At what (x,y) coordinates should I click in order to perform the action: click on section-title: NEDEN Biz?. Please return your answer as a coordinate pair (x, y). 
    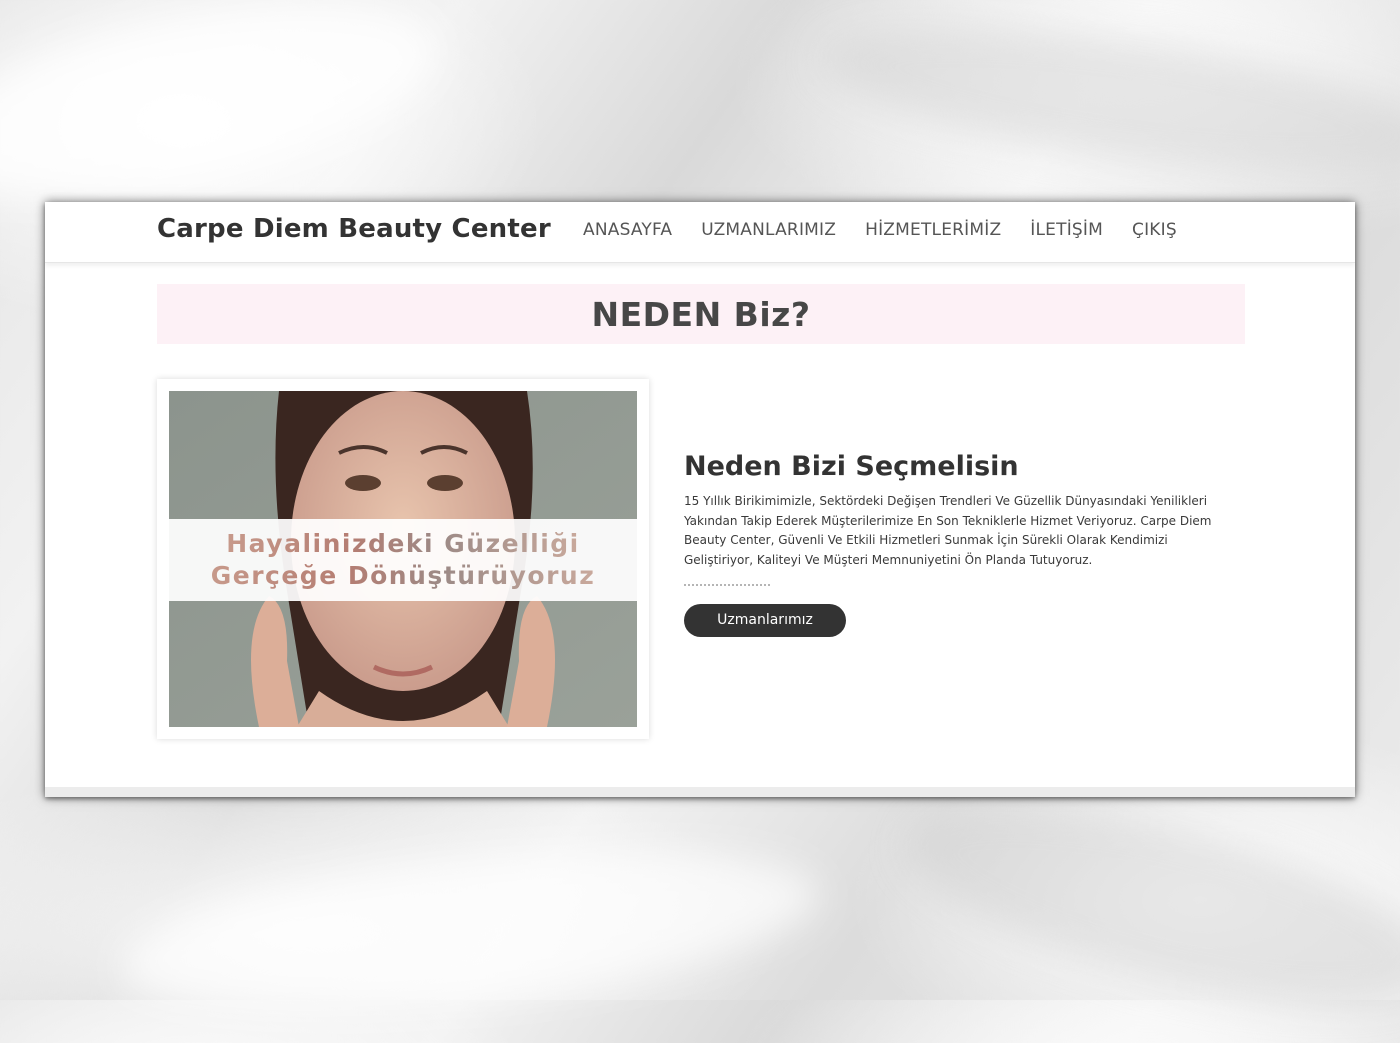
    Looking at the image, I should click on (701, 314).